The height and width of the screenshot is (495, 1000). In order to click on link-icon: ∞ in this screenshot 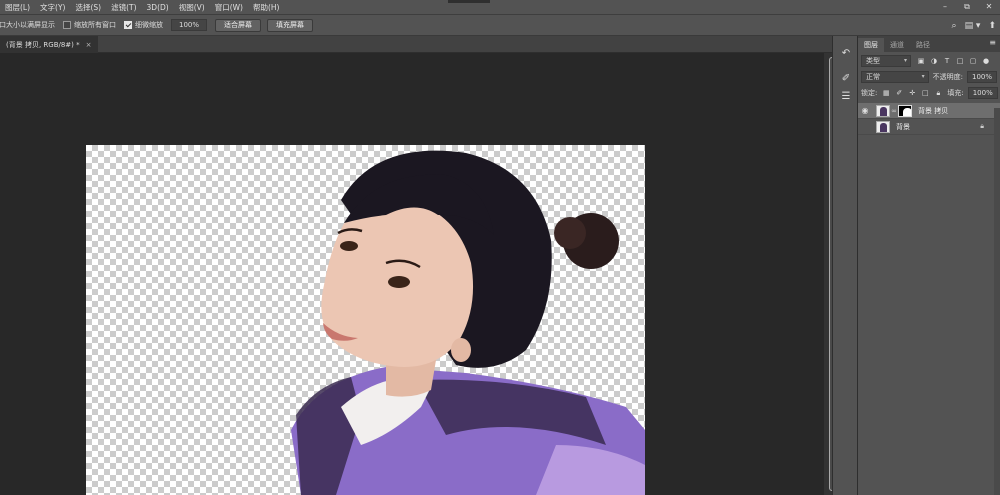, I will do `click(894, 111)`.